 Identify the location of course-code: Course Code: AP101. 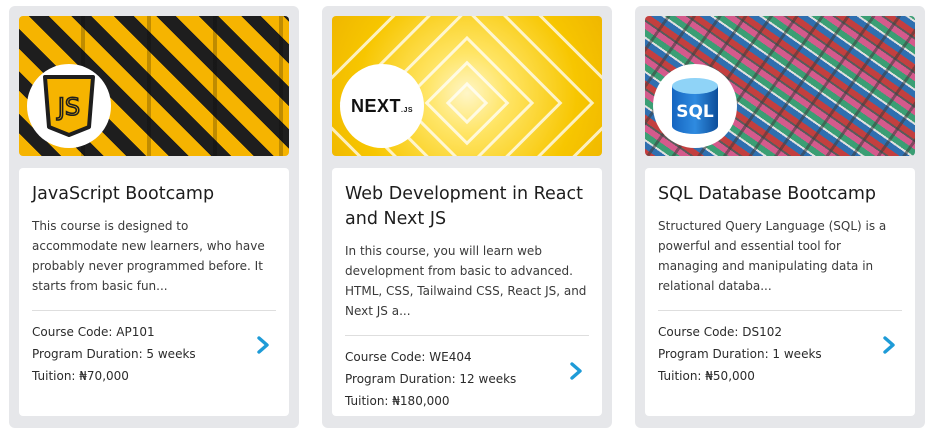
(93, 332).